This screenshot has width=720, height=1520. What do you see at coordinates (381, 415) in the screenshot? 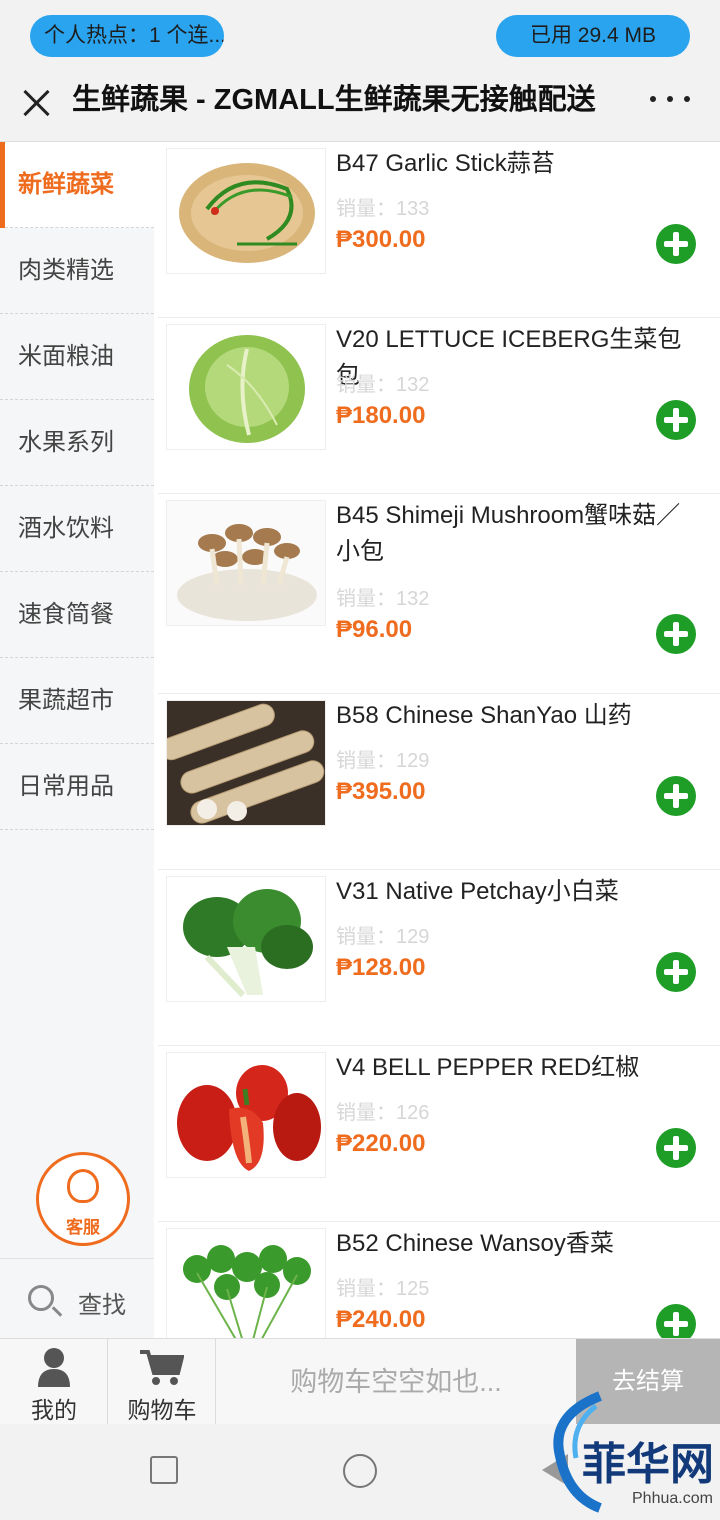
I see `product-price: ₱180.00` at bounding box center [381, 415].